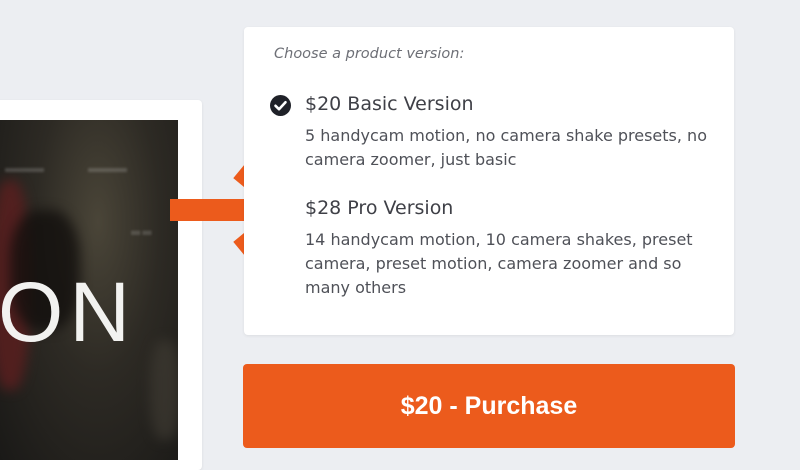  What do you see at coordinates (280, 105) in the screenshot?
I see `check-circle-icon` at bounding box center [280, 105].